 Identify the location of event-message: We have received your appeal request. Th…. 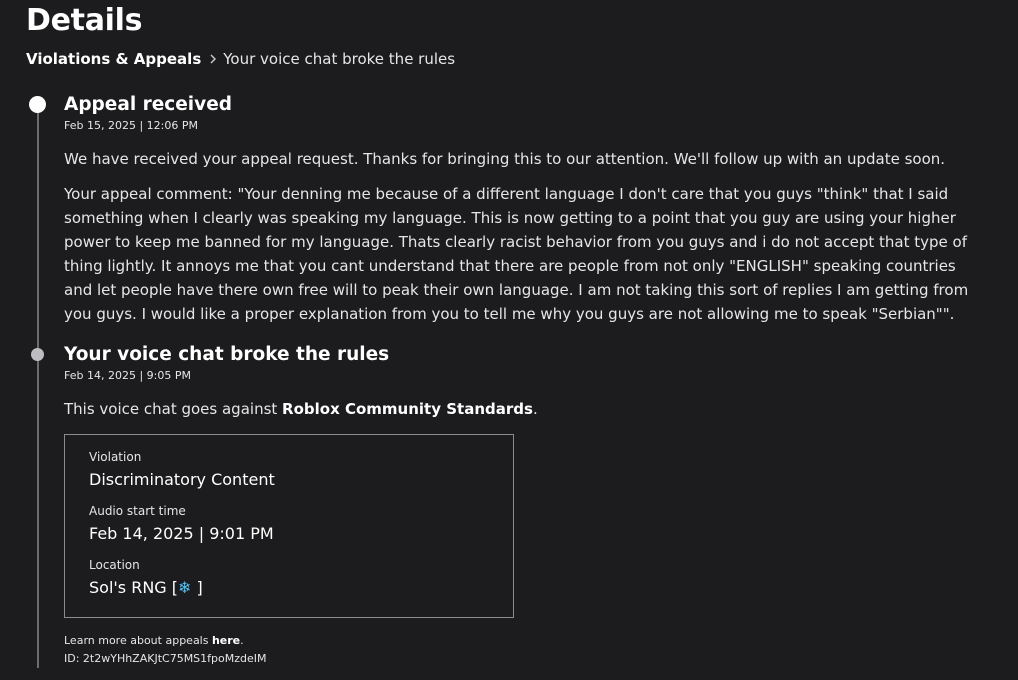
(505, 159).